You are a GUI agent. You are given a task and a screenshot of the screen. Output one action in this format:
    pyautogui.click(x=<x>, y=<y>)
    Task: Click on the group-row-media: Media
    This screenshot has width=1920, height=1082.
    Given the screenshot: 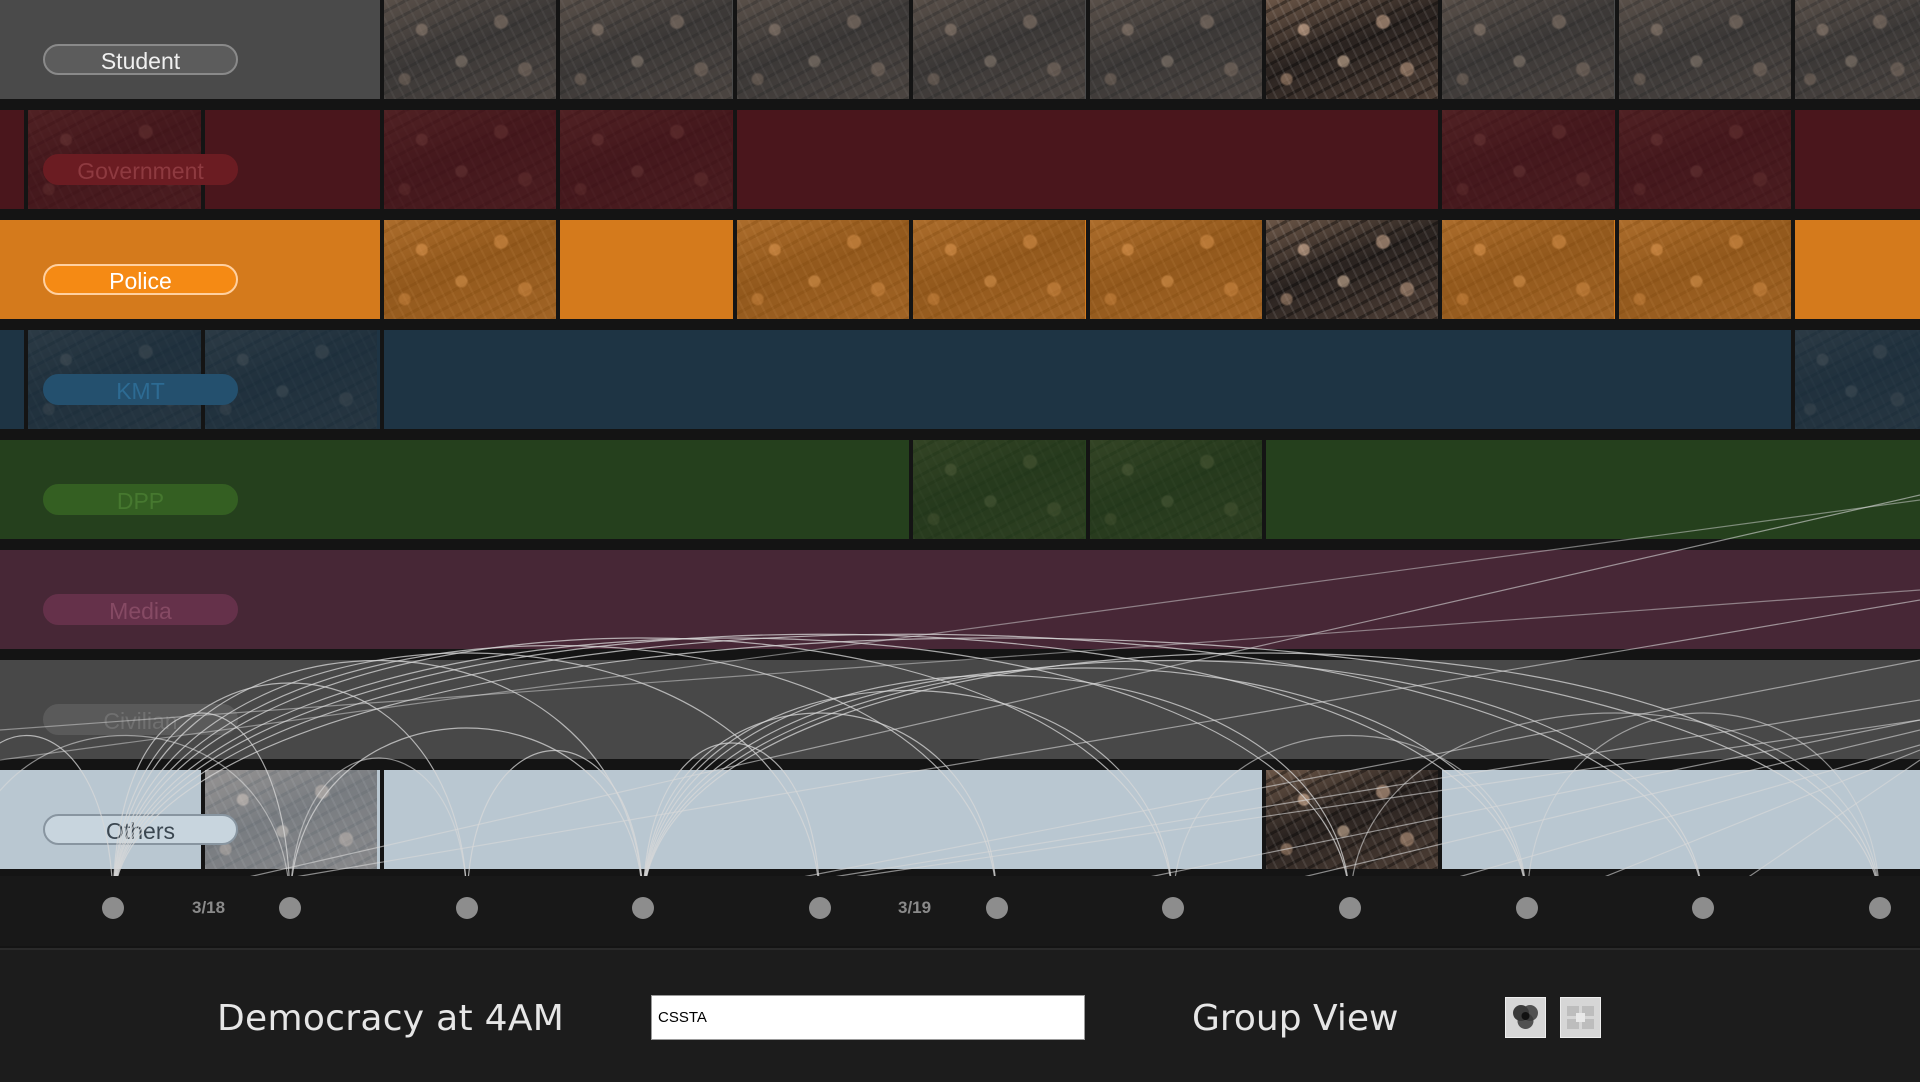 What is the action you would take?
    pyautogui.click(x=960, y=599)
    